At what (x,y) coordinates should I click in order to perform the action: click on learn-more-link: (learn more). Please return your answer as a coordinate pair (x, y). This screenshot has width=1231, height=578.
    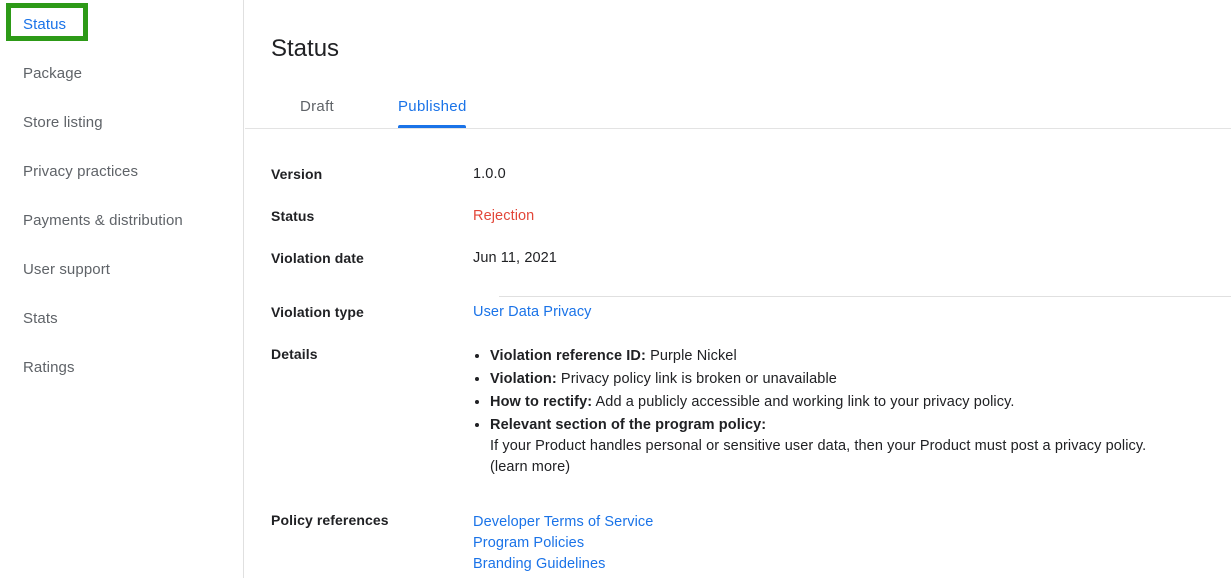
    Looking at the image, I should click on (860, 467).